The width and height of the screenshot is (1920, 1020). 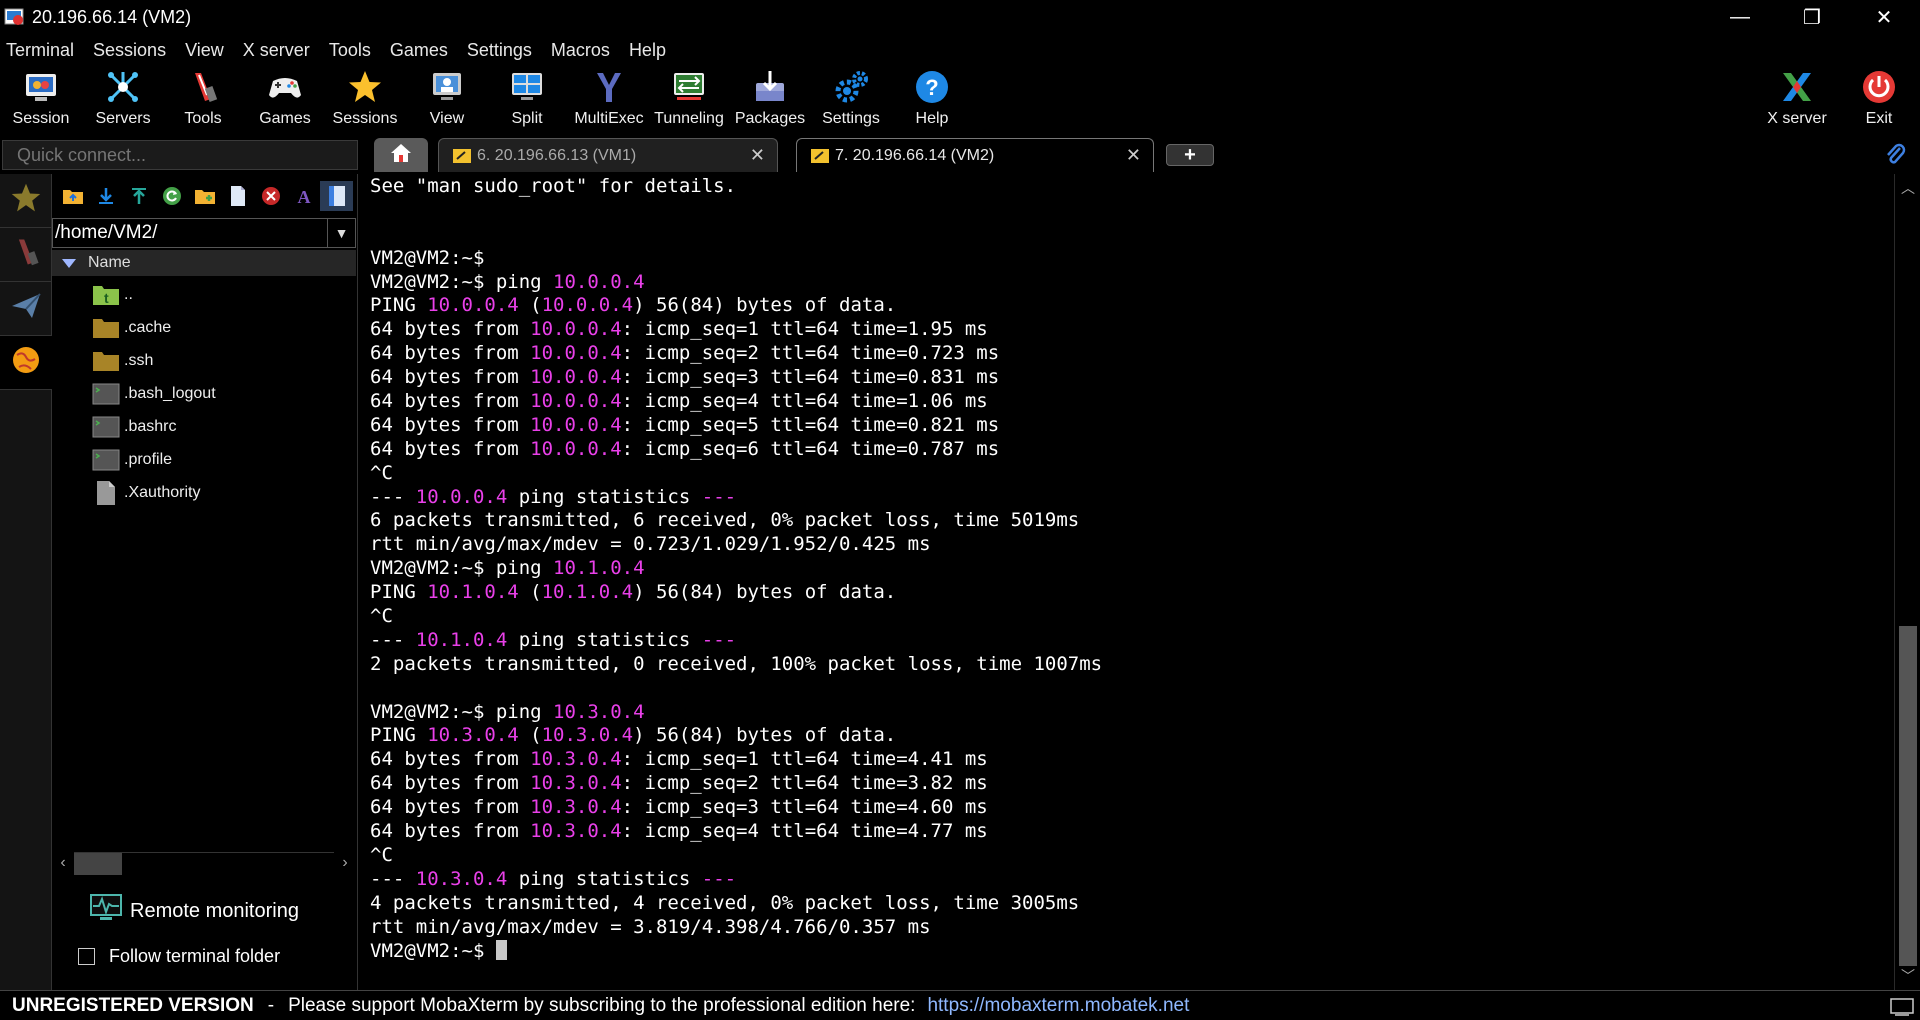 I want to click on name-column-header: Name, so click(x=204, y=263).